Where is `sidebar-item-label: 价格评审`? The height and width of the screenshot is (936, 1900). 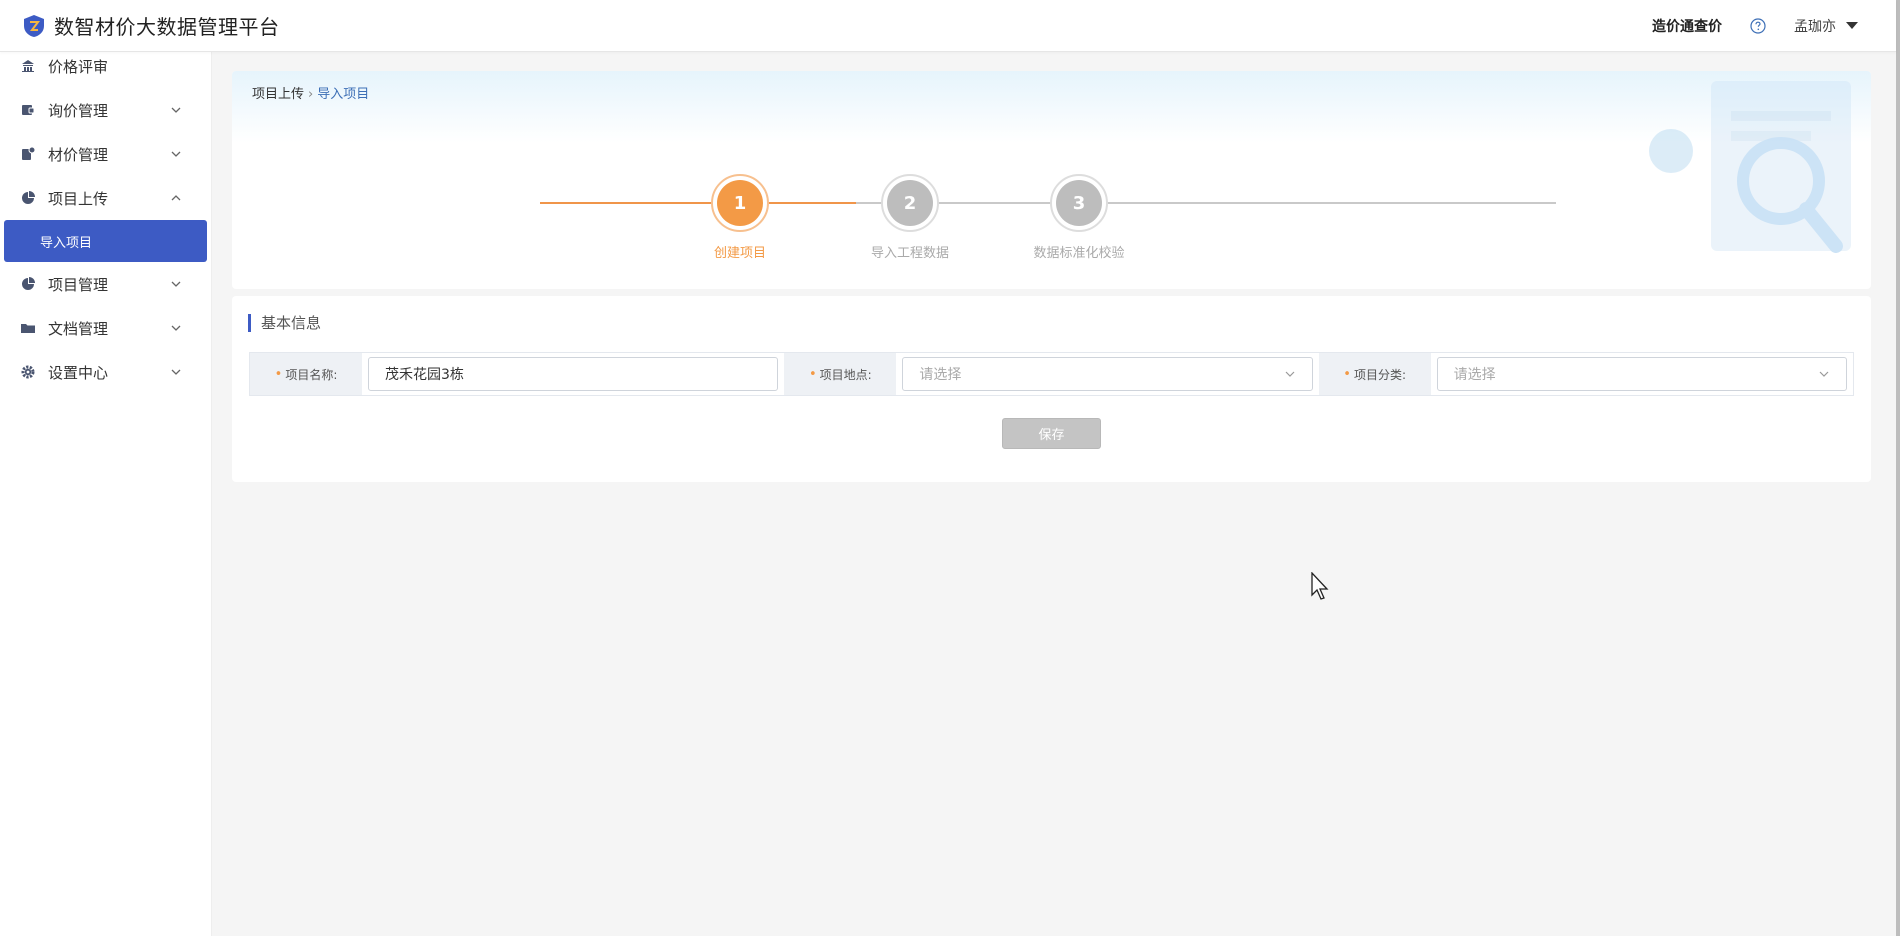
sidebar-item-label: 价格评审 is located at coordinates (78, 66).